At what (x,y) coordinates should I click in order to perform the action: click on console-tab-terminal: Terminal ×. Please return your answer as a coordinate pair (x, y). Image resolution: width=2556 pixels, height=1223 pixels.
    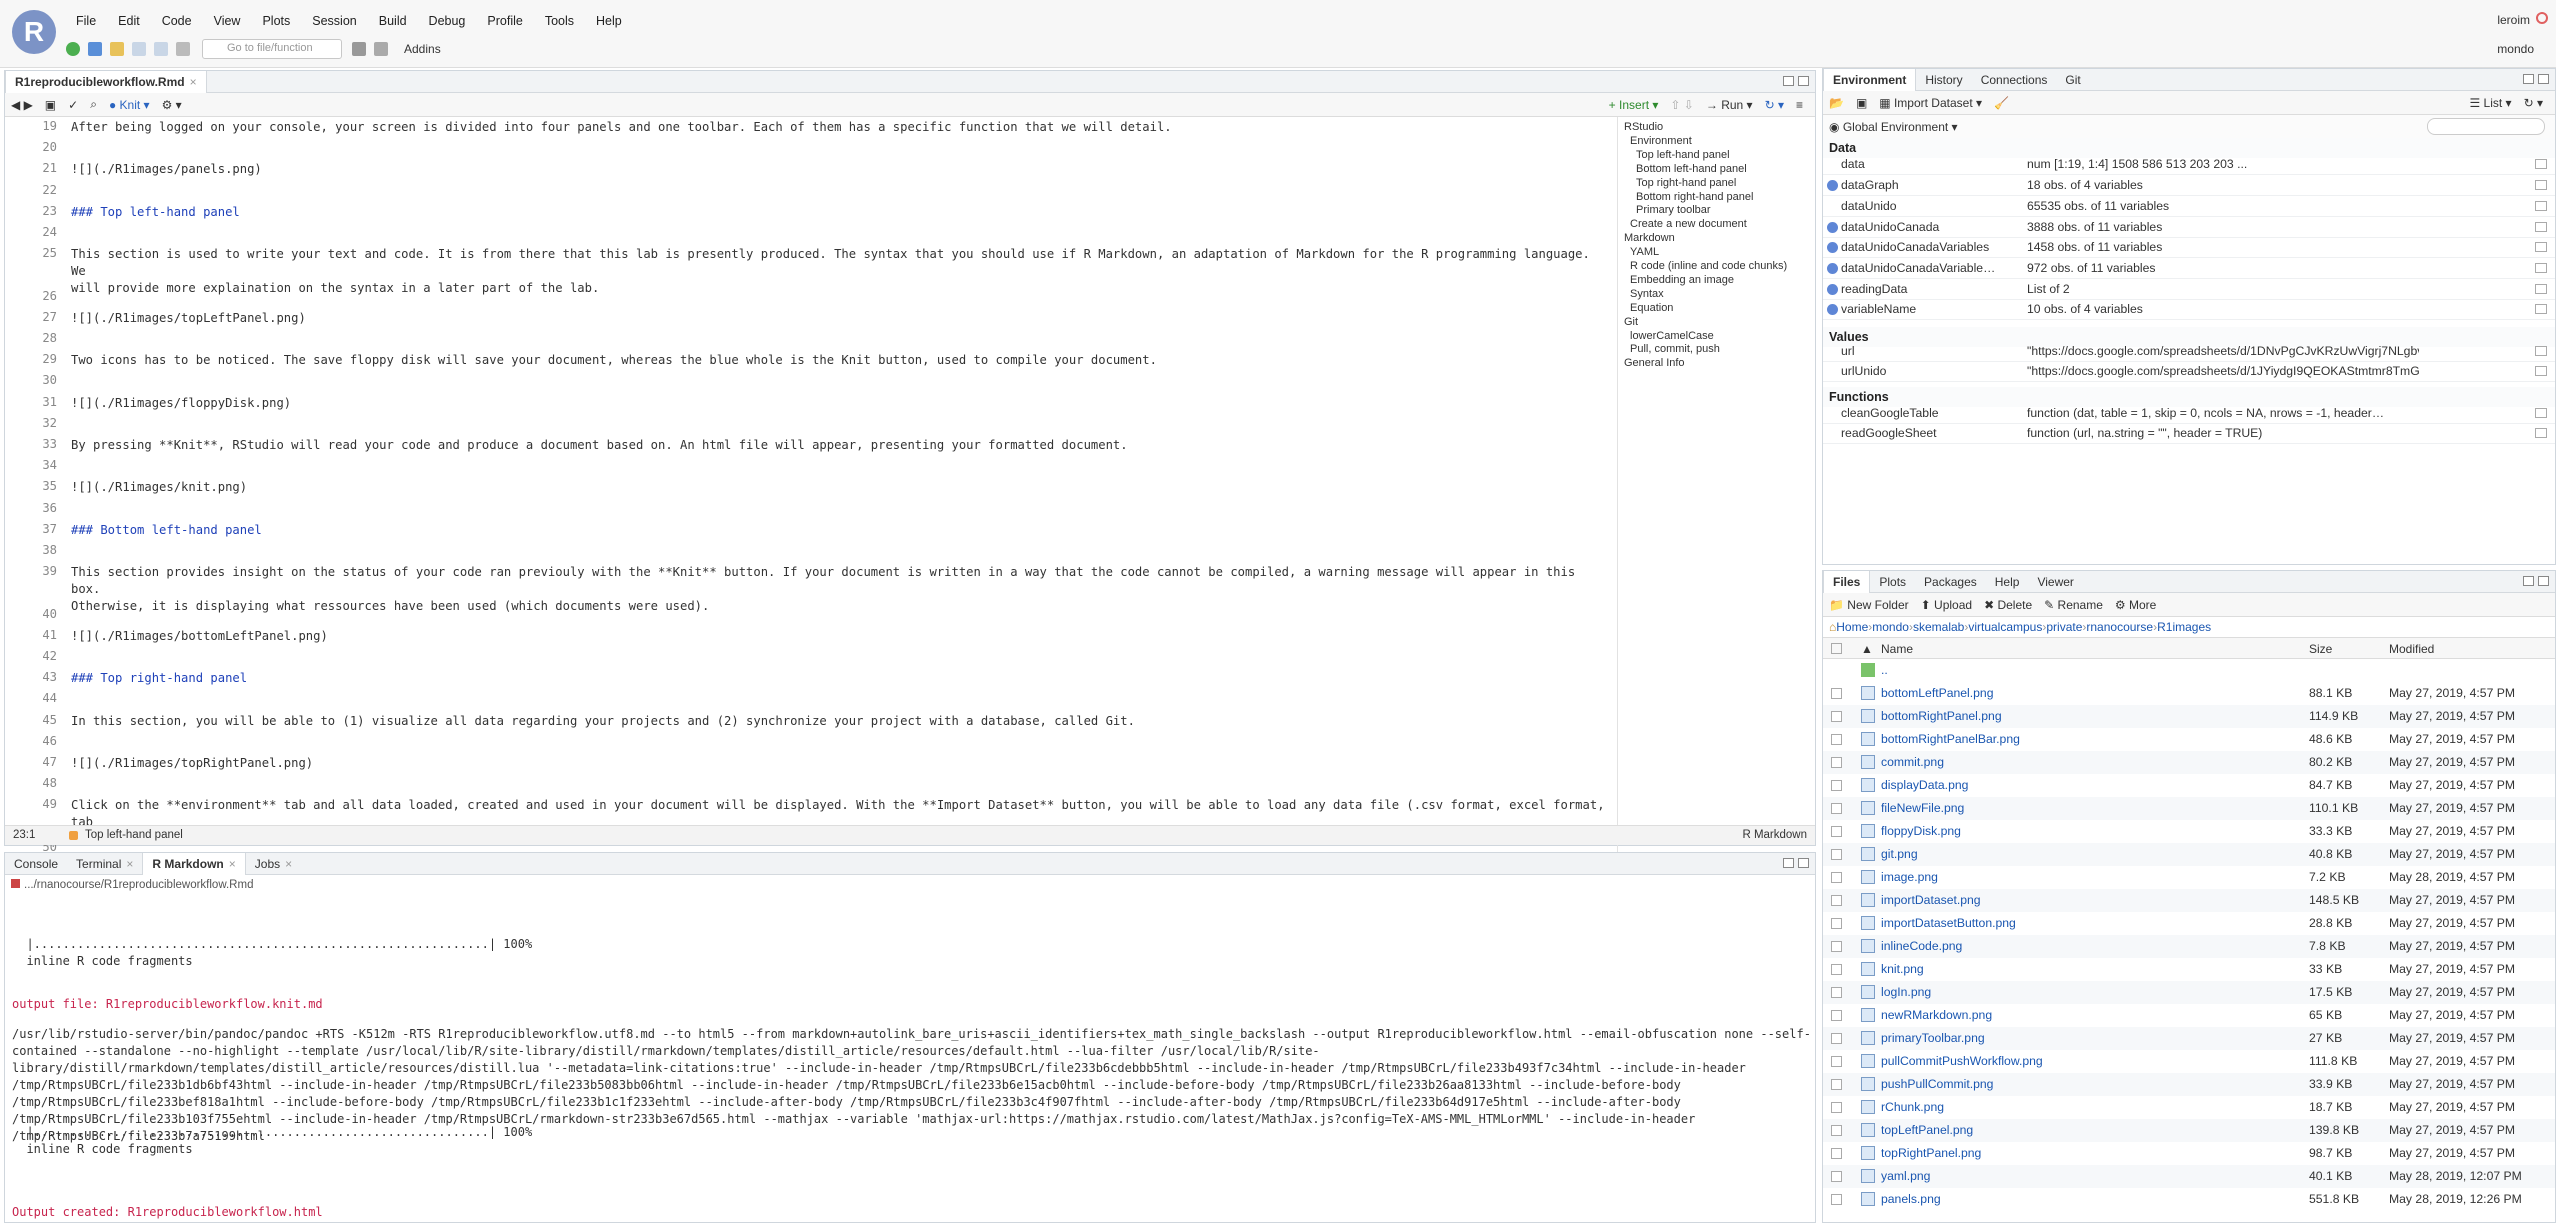
    Looking at the image, I should click on (104, 864).